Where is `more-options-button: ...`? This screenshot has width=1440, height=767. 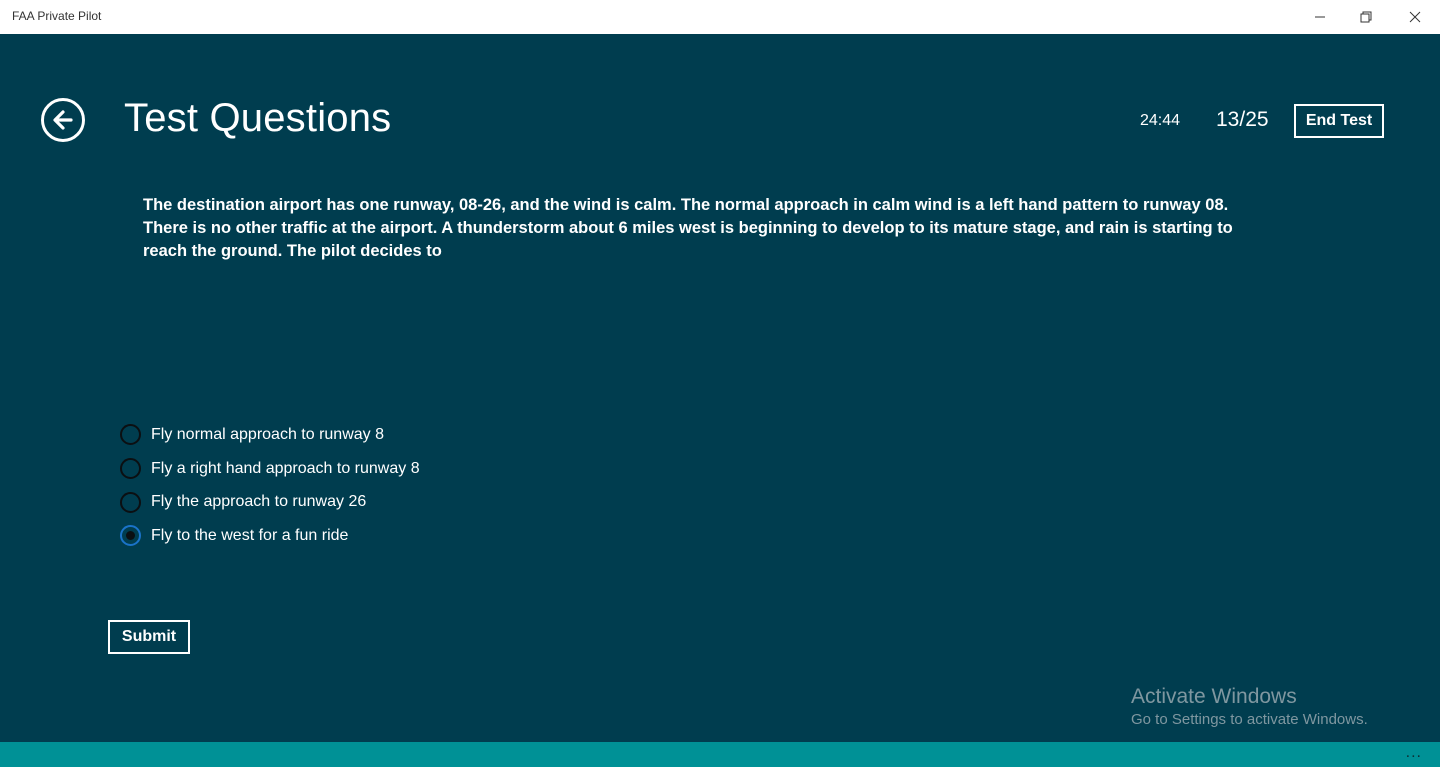 more-options-button: ... is located at coordinates (1414, 753).